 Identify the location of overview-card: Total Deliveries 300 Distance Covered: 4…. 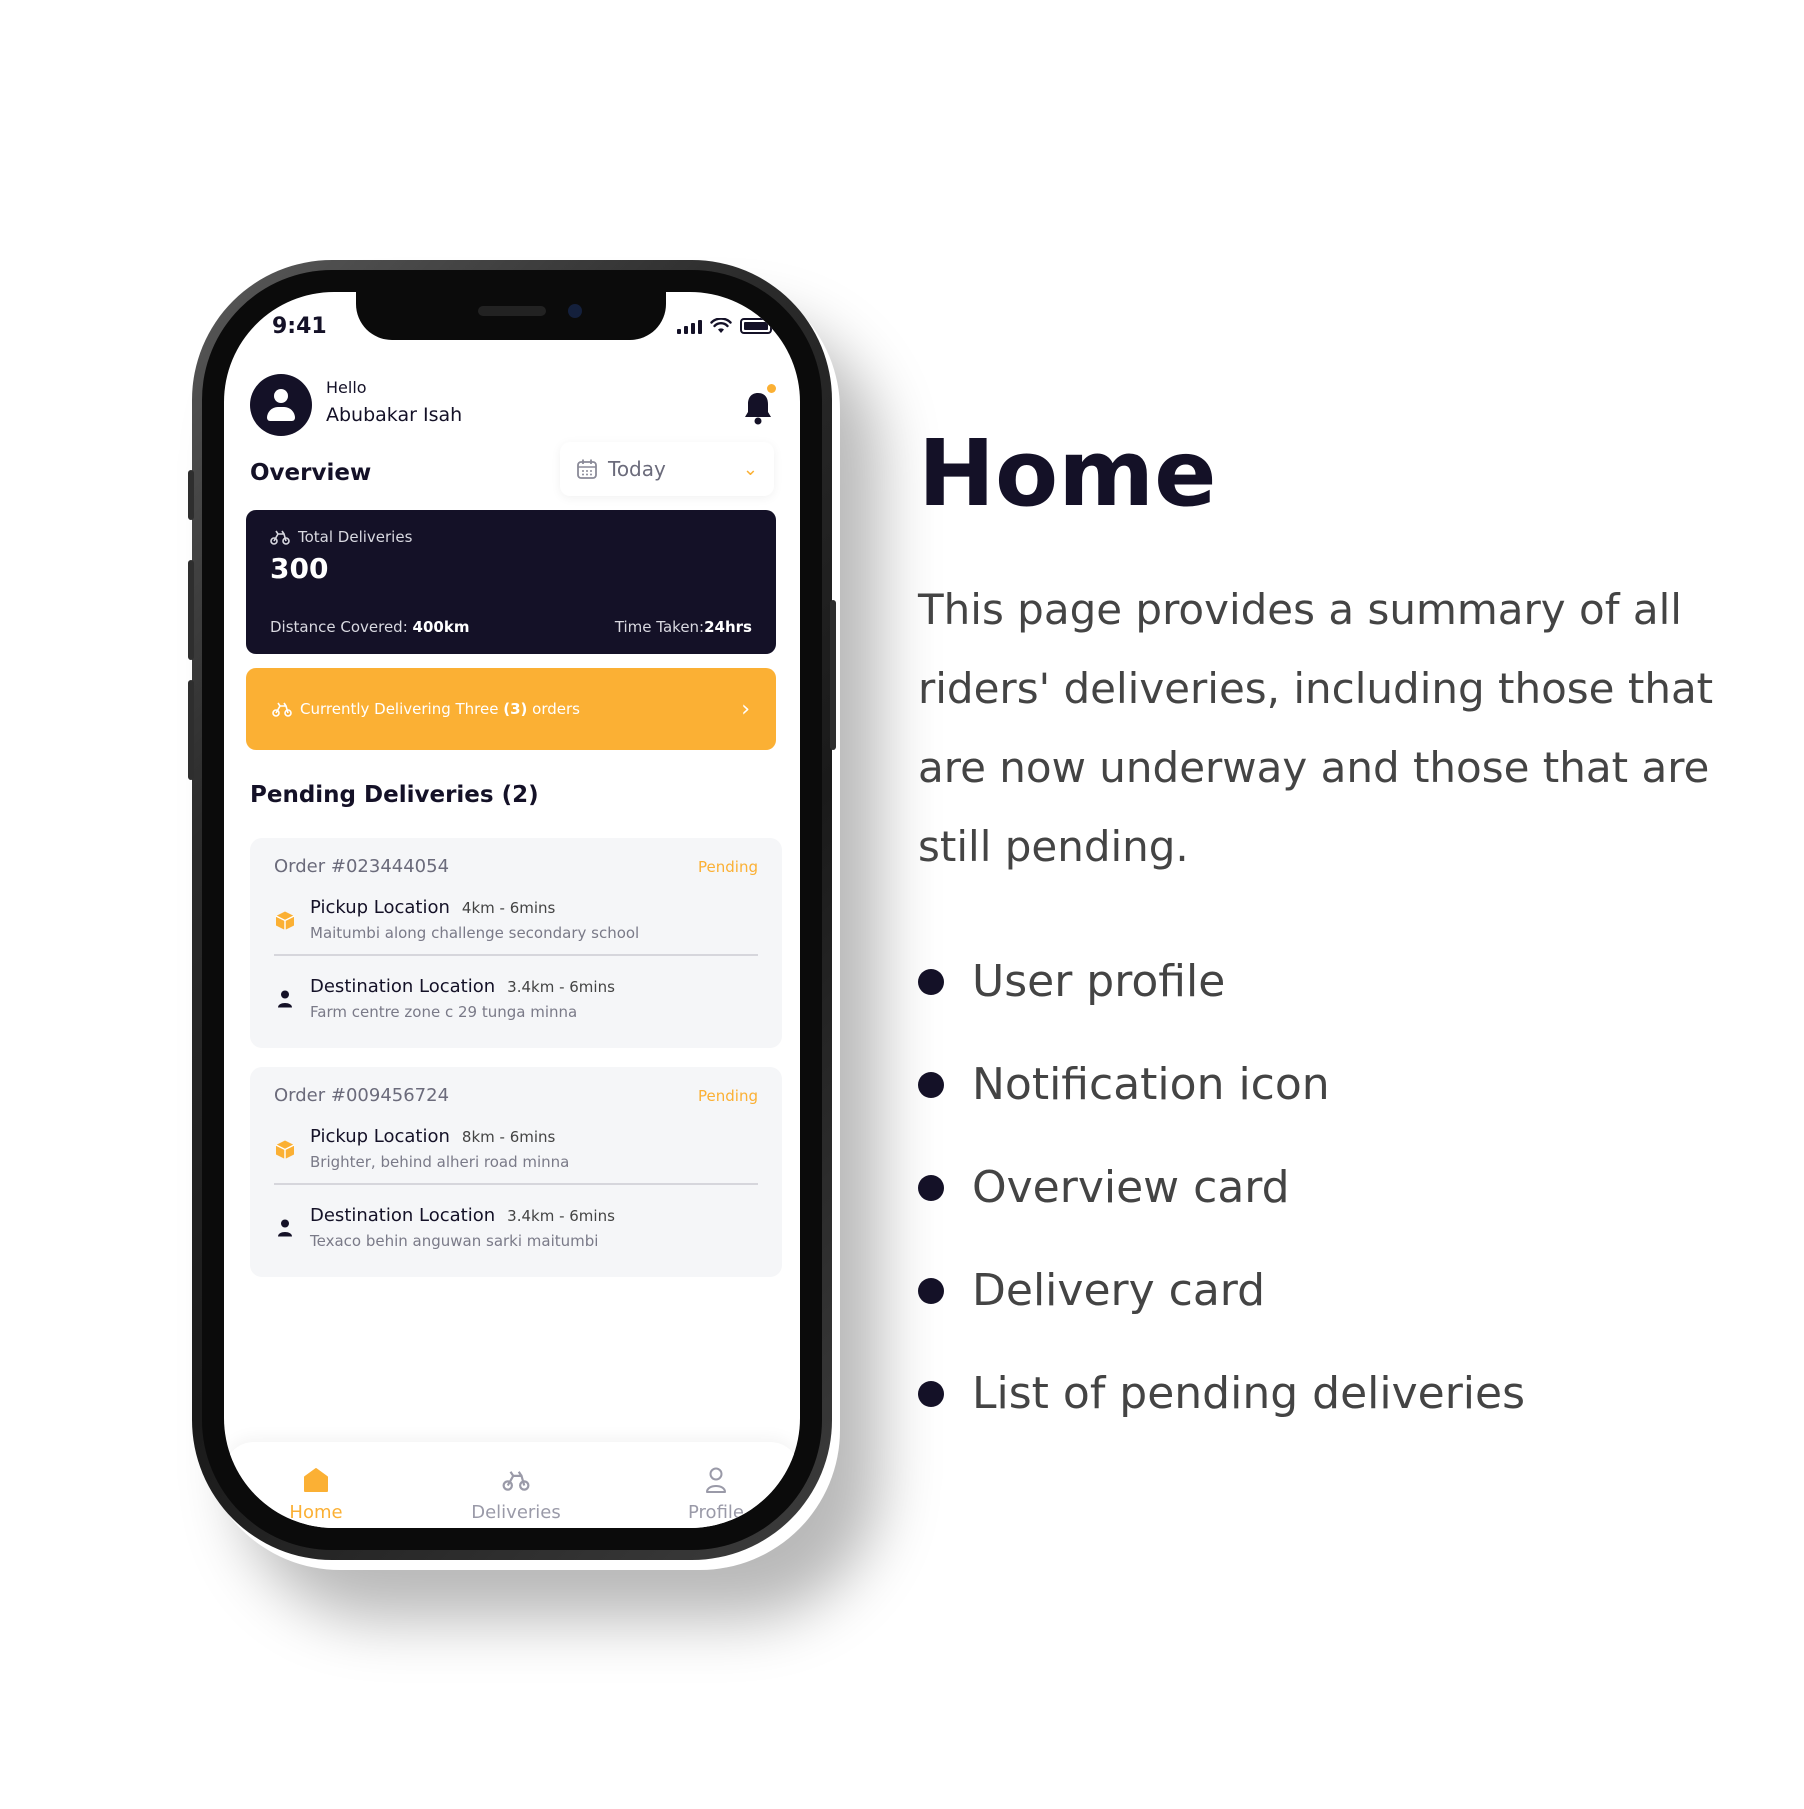
(511, 582).